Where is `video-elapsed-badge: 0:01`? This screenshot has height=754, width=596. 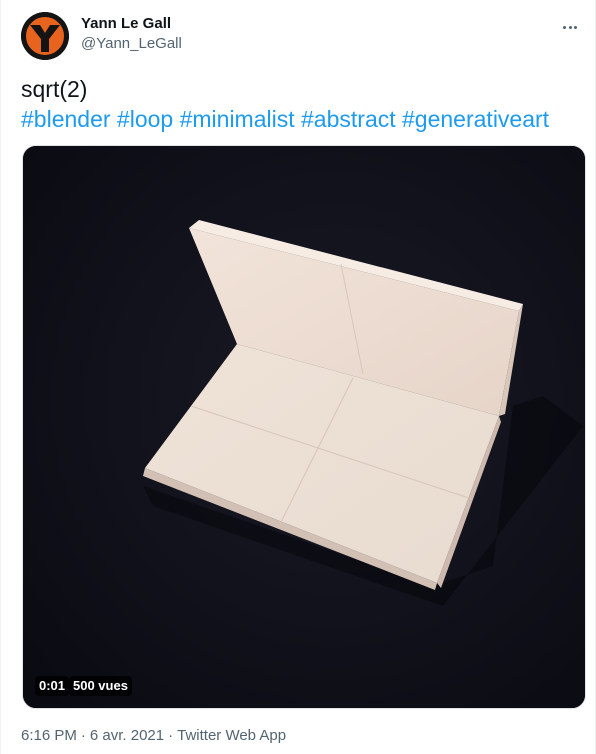 video-elapsed-badge: 0:01 is located at coordinates (52, 686).